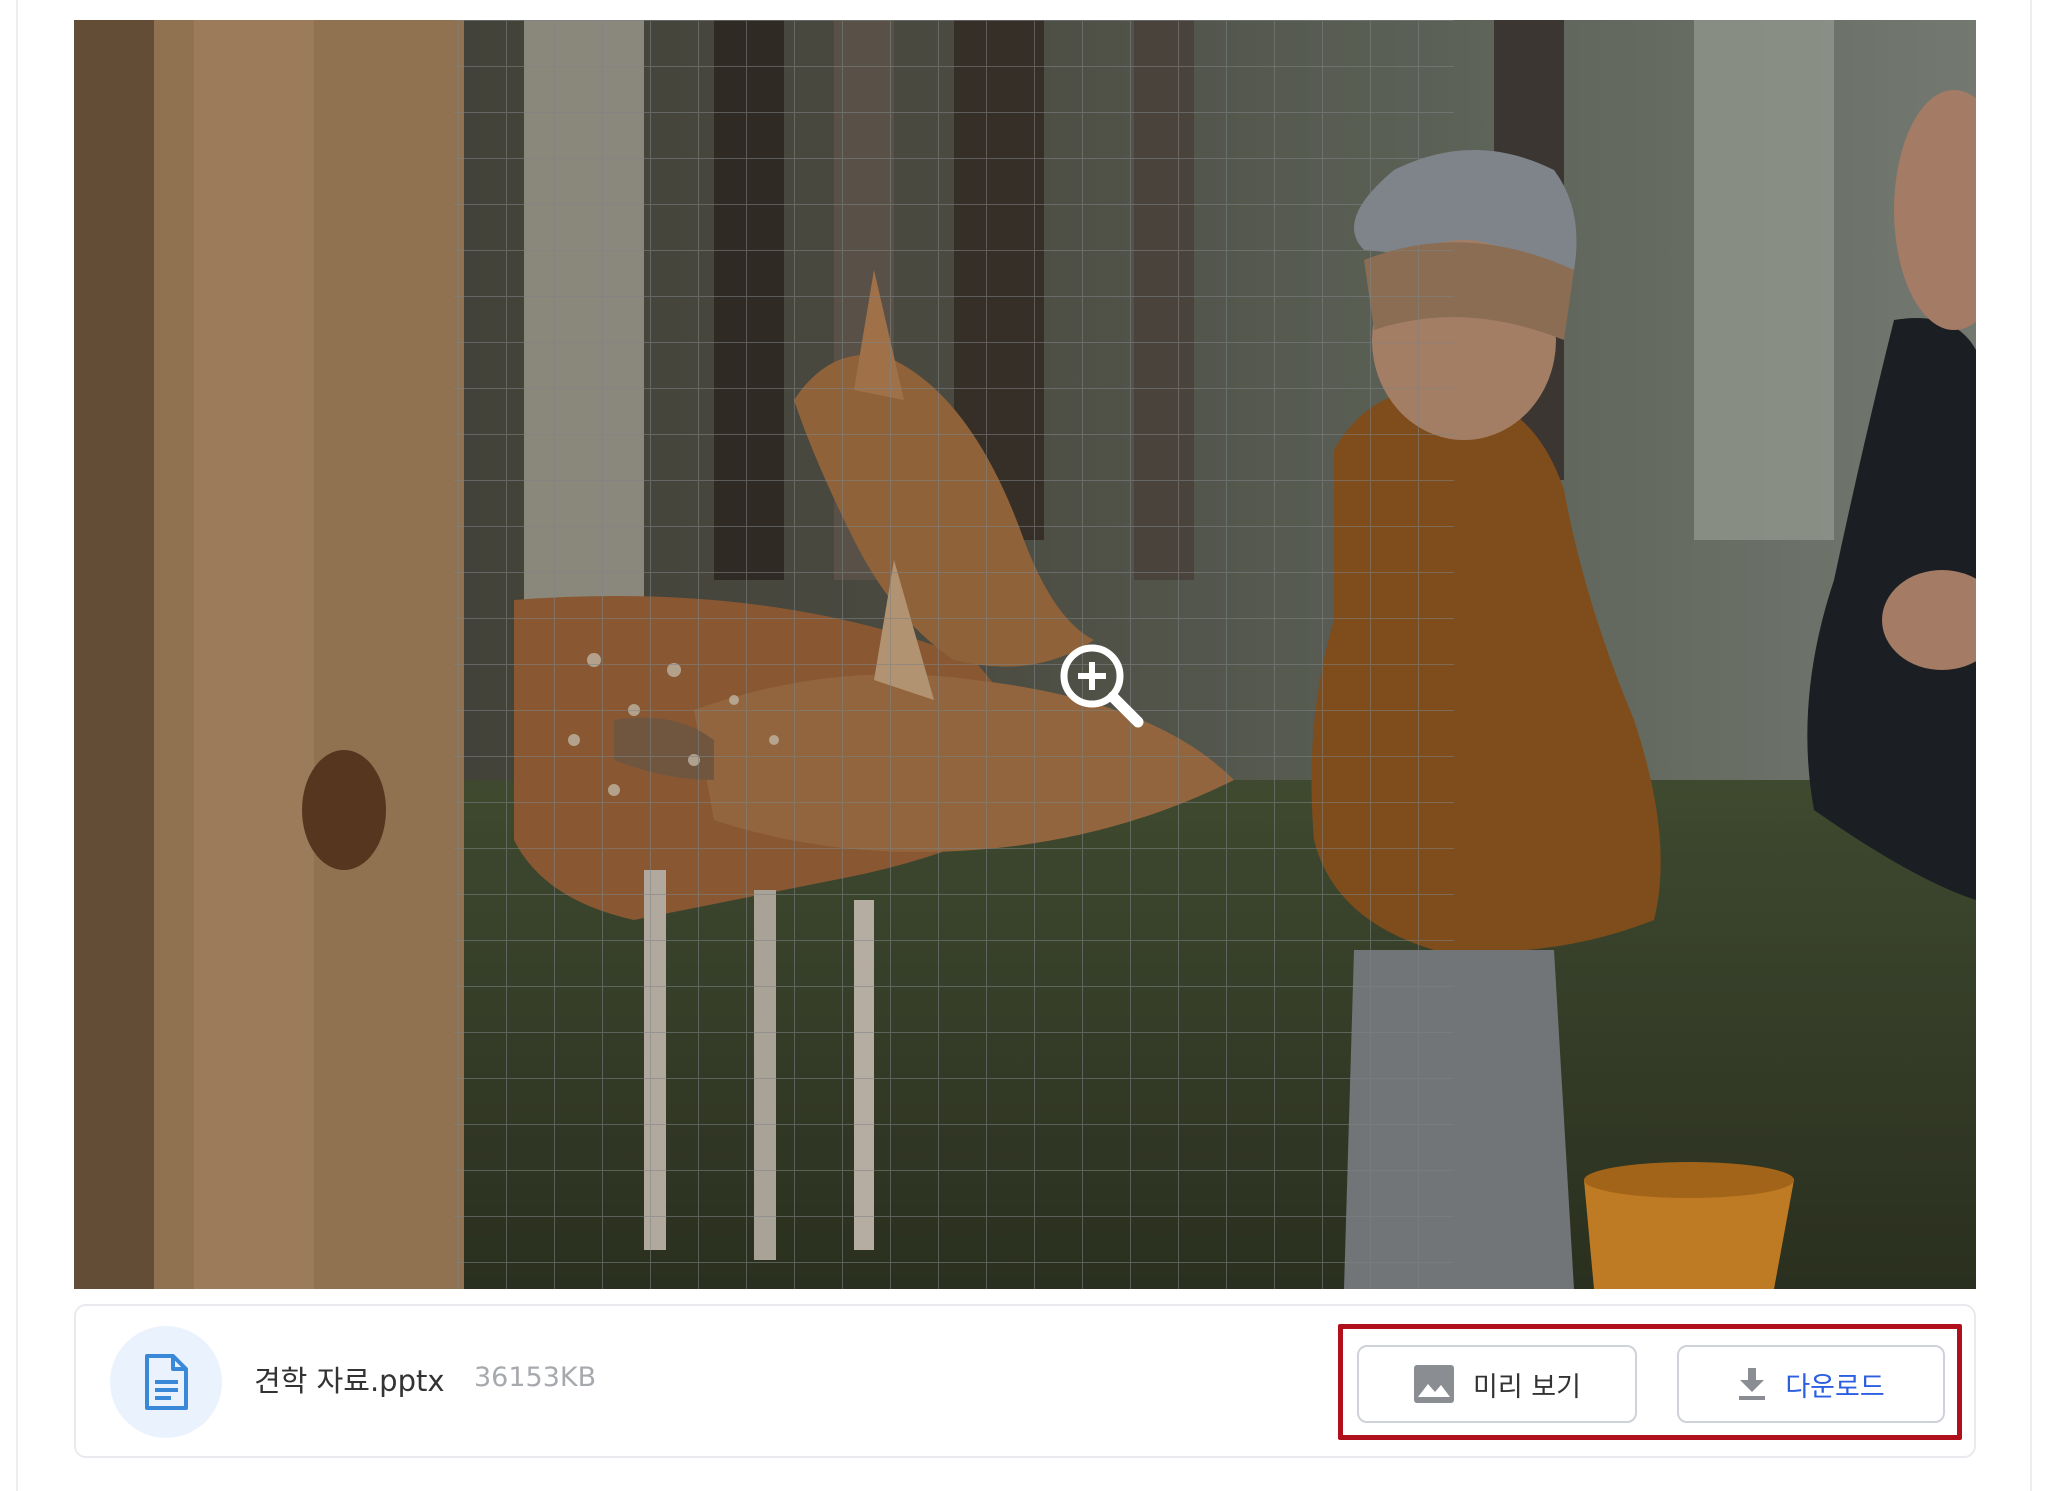  I want to click on attachment-bar: 견학 자료.pptx 36153KB 미리 보기 다운로드, so click(1025, 1381).